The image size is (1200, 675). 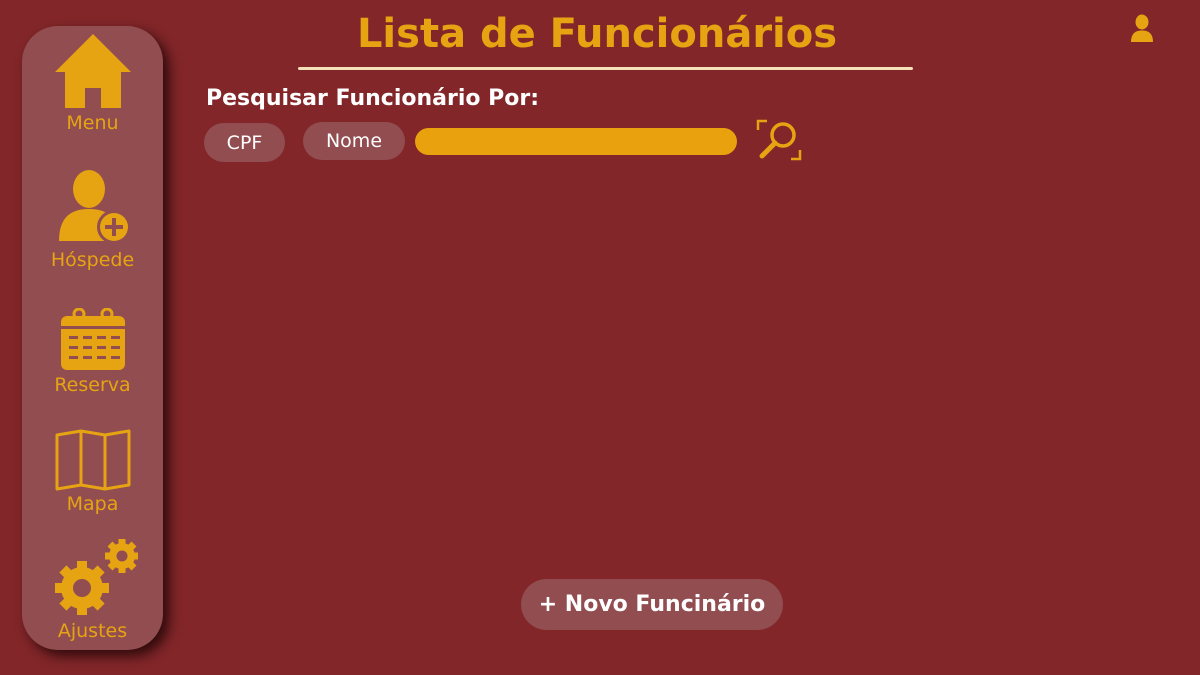 I want to click on sidebar-item-reserva: Reserva, so click(x=92, y=352).